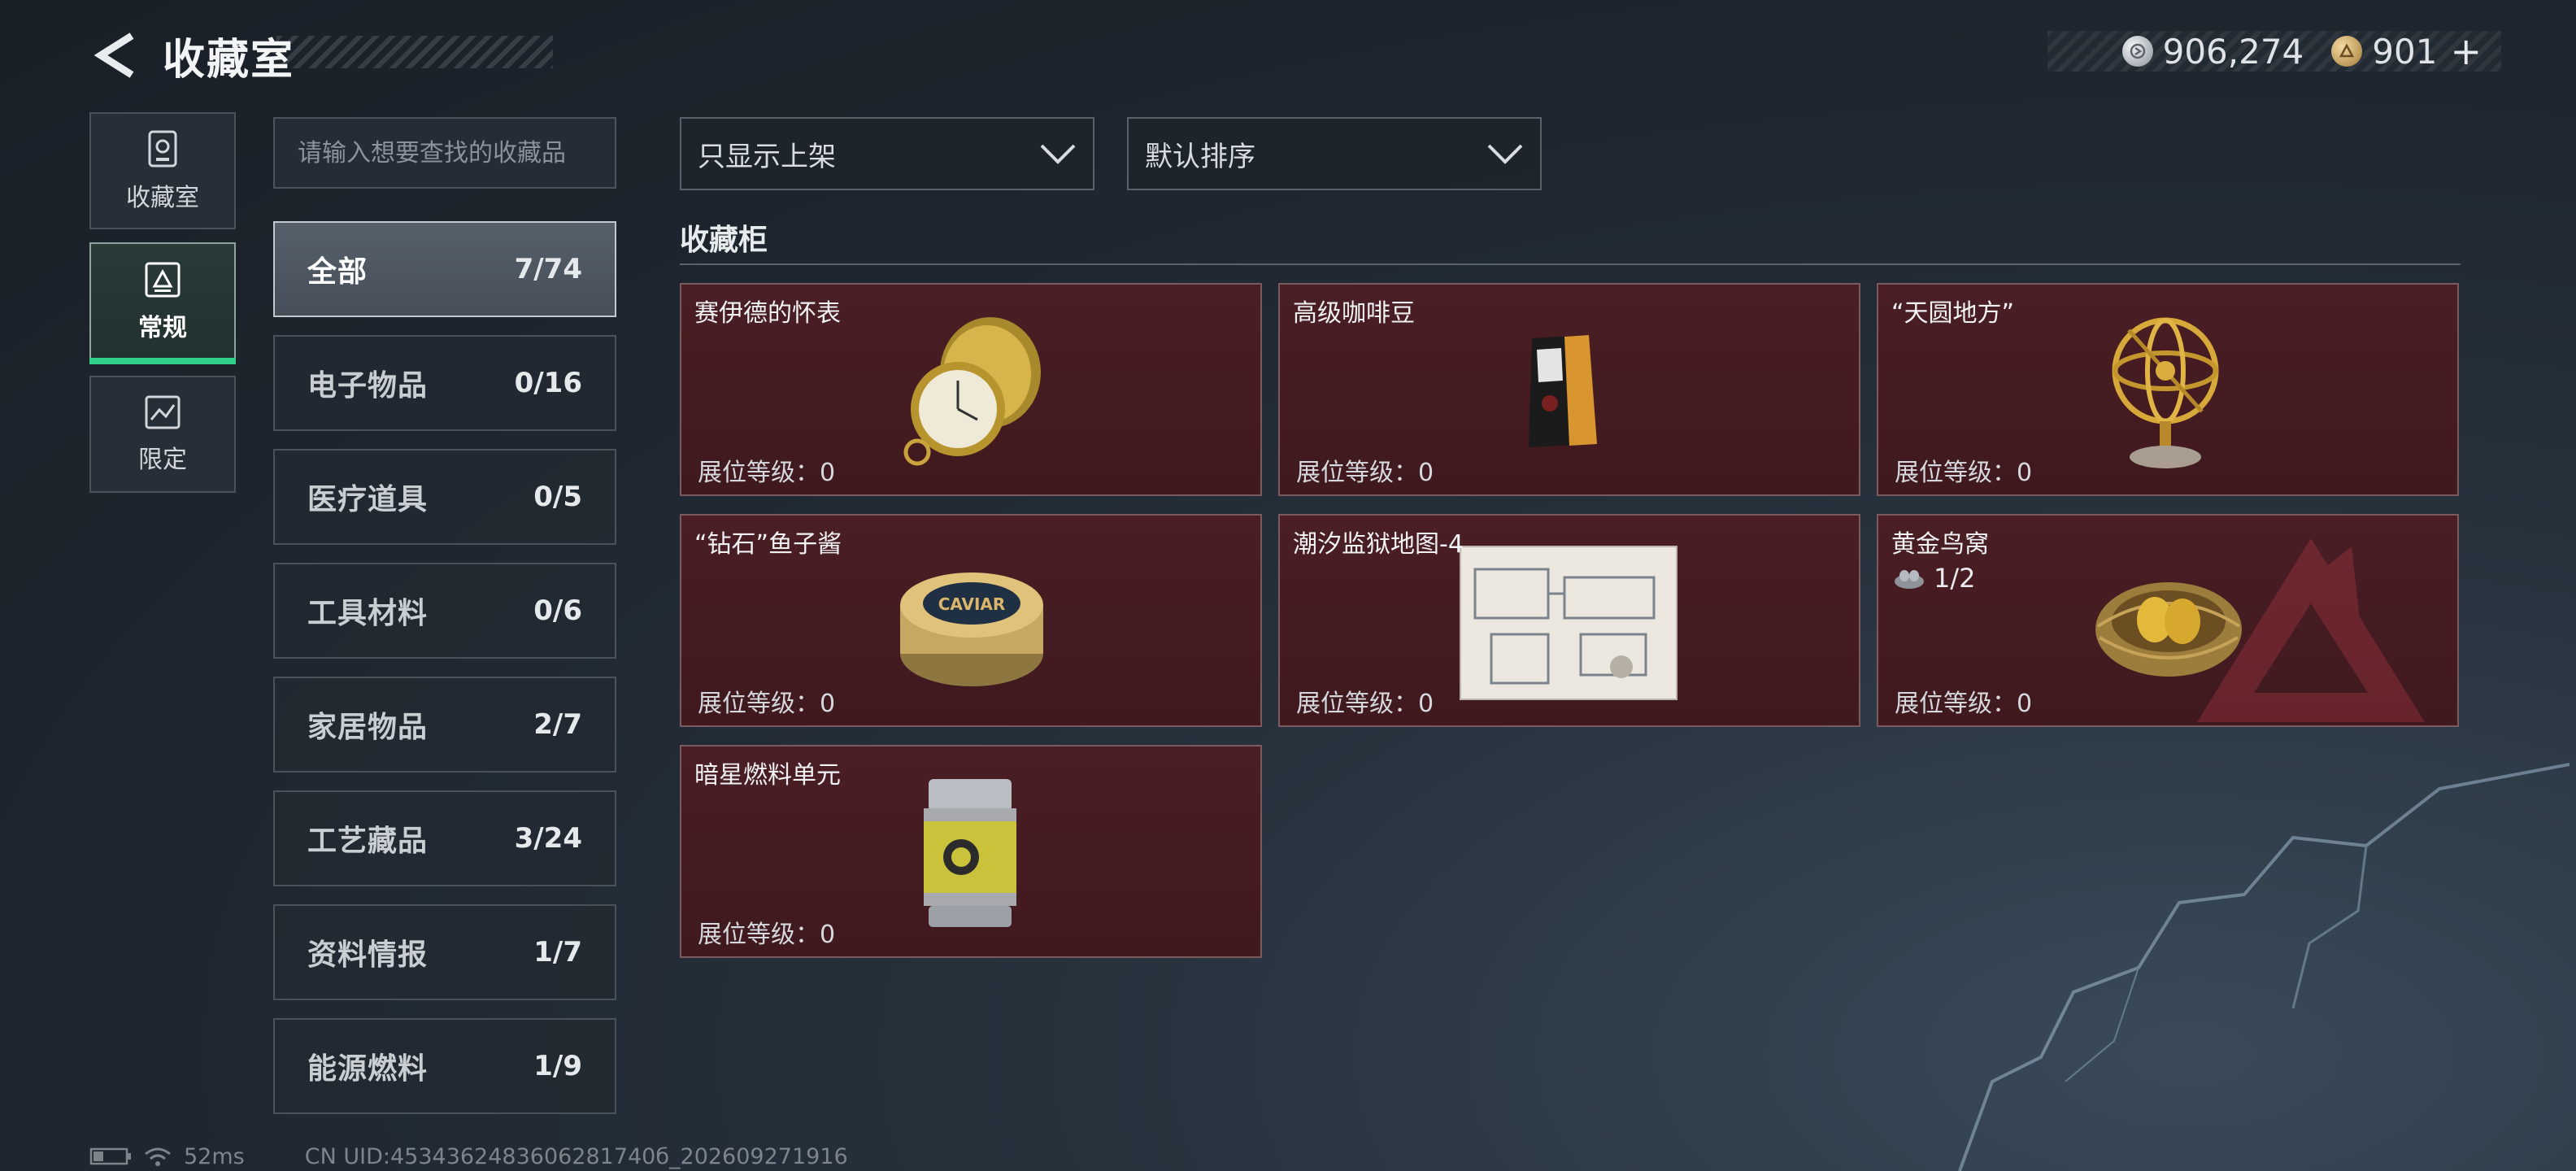 Image resolution: width=2576 pixels, height=1171 pixels. Describe the element at coordinates (444, 952) in the screenshot. I see `category-intel: 资料情报 1/7` at that location.